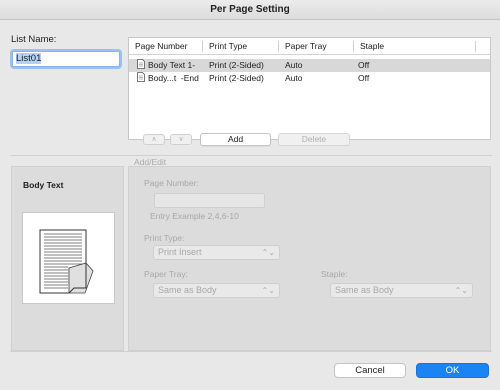 The width and height of the screenshot is (500, 390). What do you see at coordinates (240, 46) in the screenshot?
I see `column-header-print-type: Print Type` at bounding box center [240, 46].